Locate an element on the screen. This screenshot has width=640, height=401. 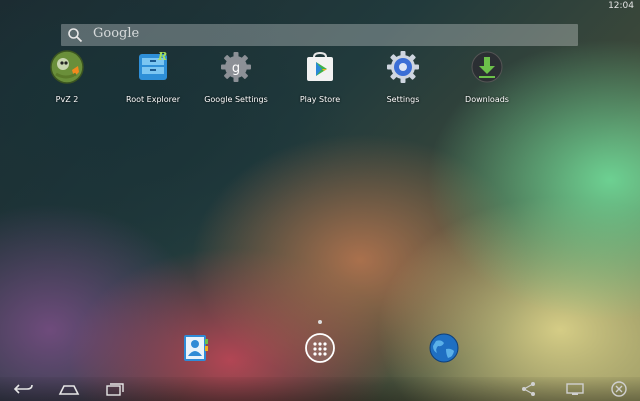
app-label: Google Settings is located at coordinates (236, 99).